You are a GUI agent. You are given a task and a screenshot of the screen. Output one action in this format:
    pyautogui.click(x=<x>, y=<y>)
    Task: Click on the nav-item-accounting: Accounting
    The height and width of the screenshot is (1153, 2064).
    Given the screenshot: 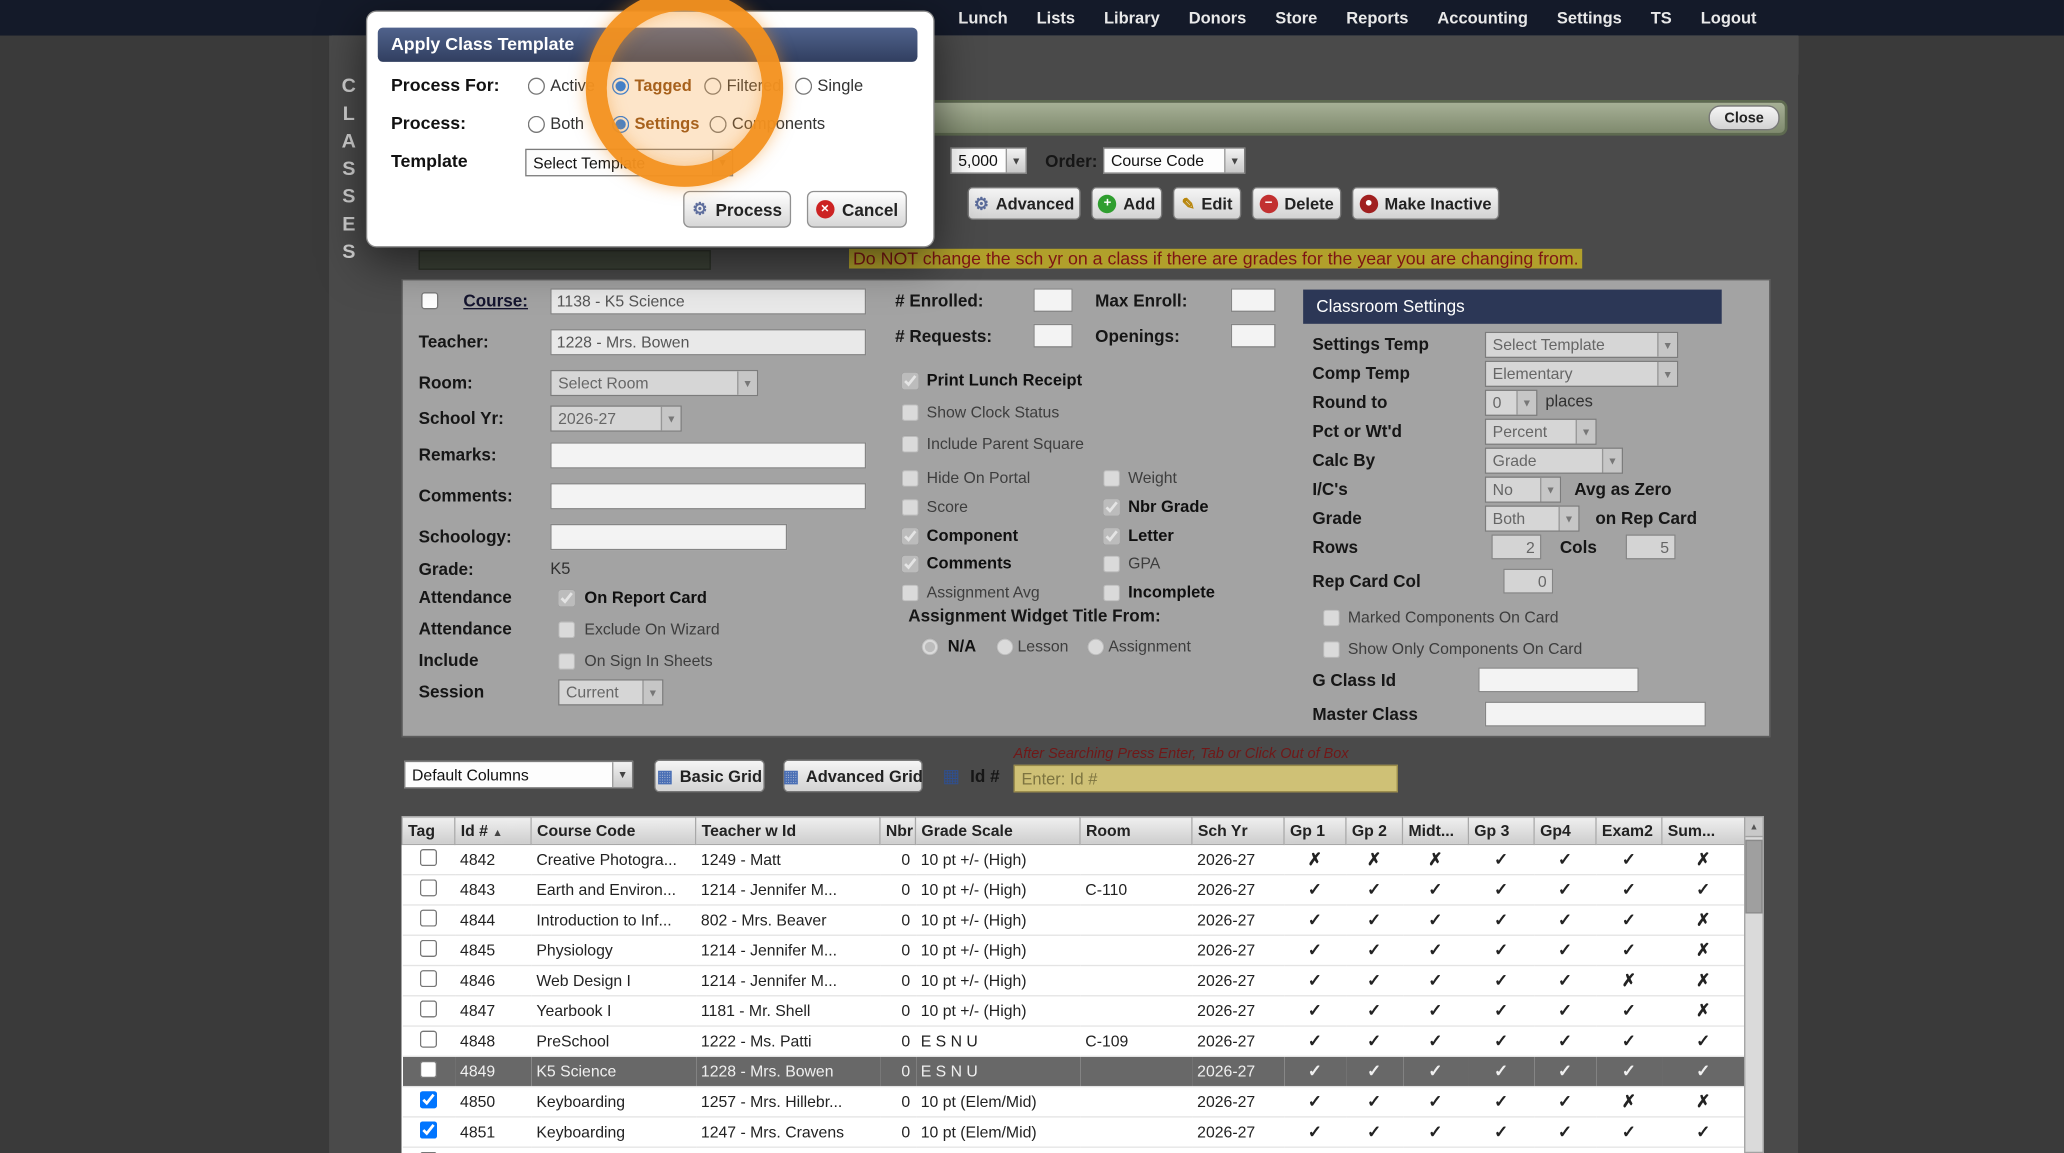 What is the action you would take?
    pyautogui.click(x=1482, y=18)
    